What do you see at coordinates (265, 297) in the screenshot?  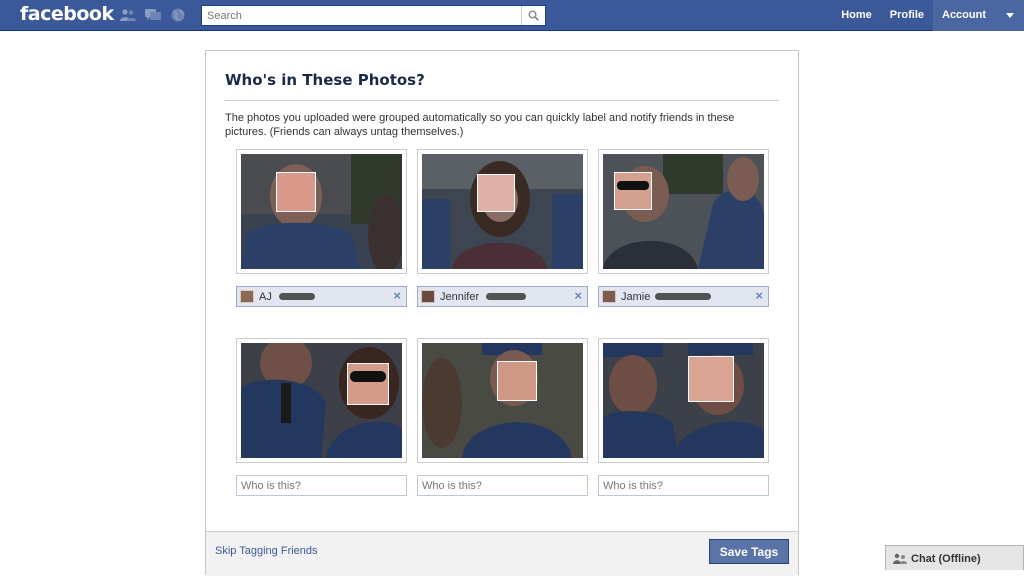 I see `tag-name: AJ` at bounding box center [265, 297].